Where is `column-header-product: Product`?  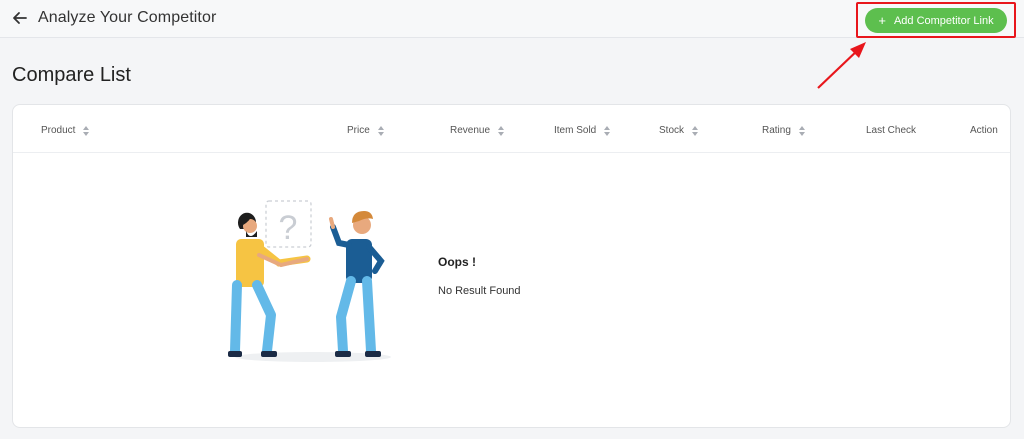 column-header-product: Product is located at coordinates (65, 130).